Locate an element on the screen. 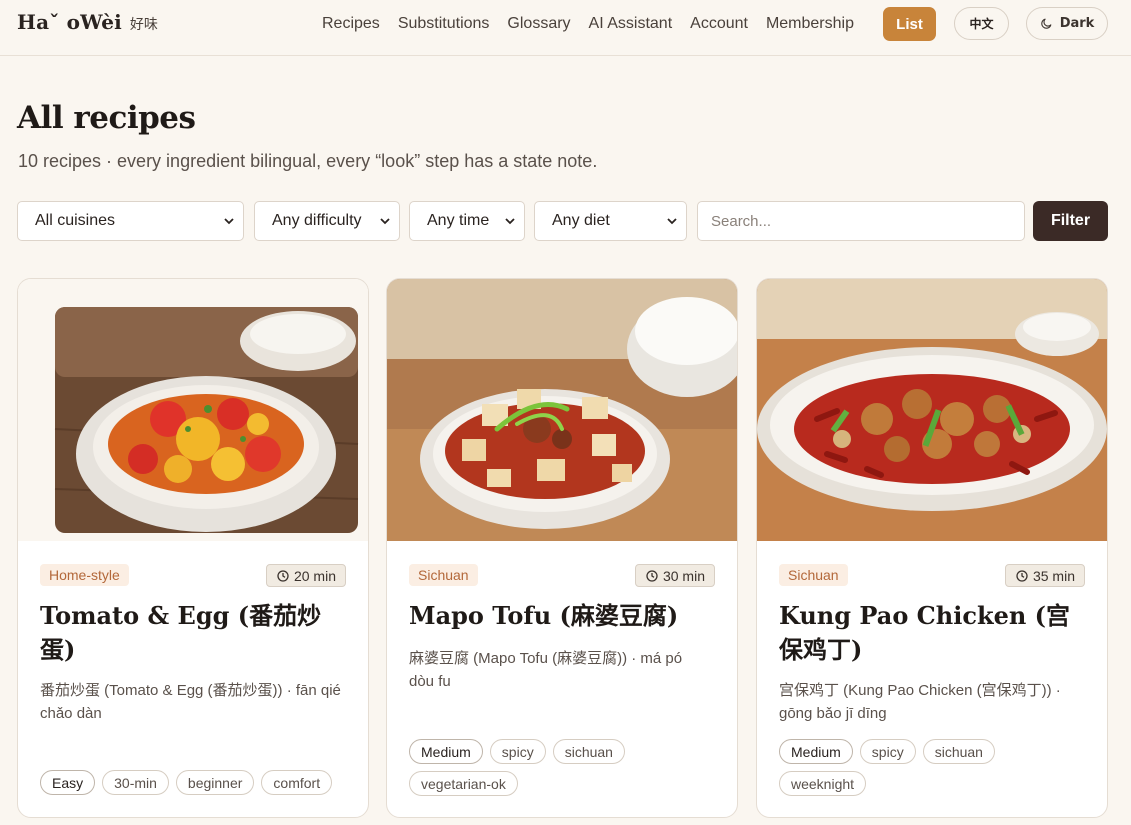  tag: beginner is located at coordinates (215, 782).